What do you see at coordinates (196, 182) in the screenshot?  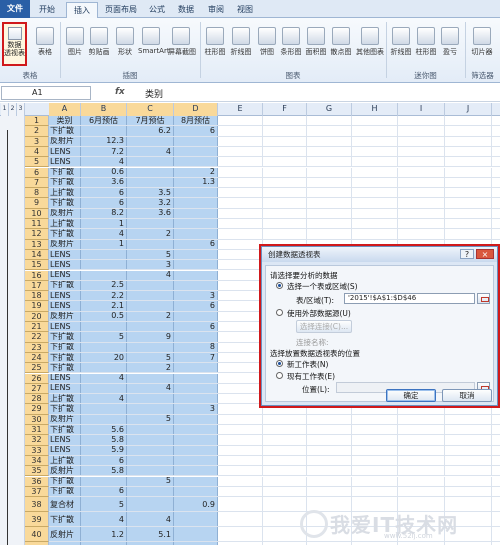 I see `data-cell: 1.3` at bounding box center [196, 182].